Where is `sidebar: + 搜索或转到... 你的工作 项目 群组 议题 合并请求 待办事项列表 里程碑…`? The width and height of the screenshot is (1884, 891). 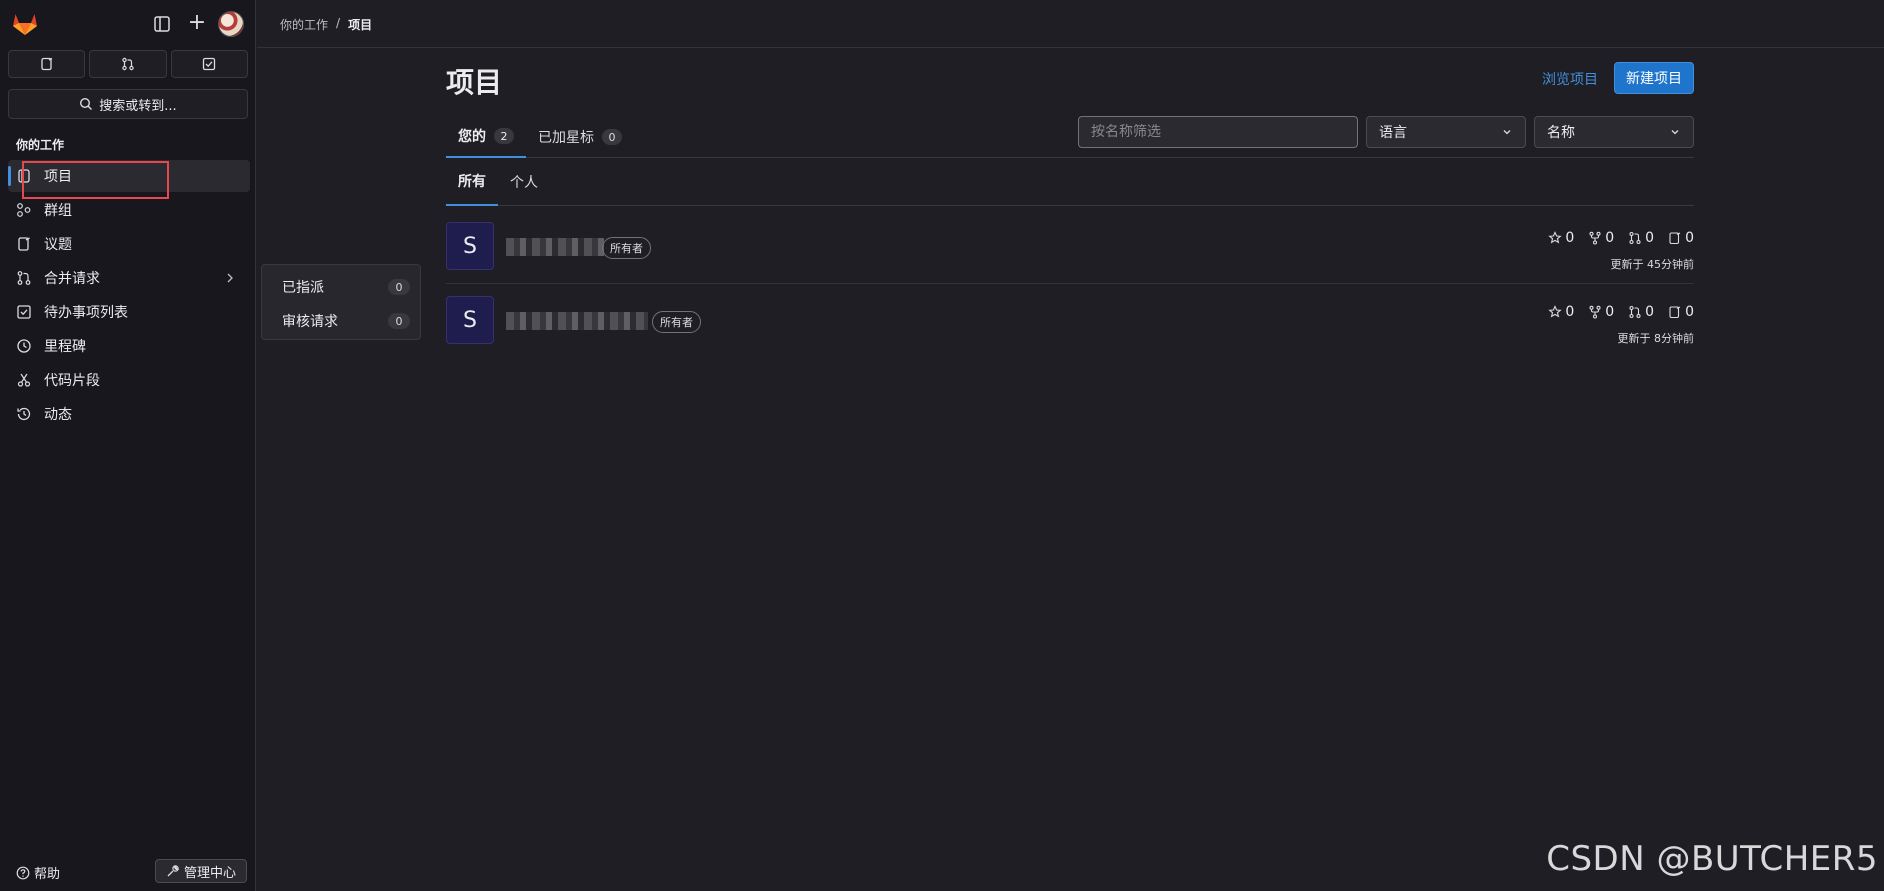
sidebar: + 搜索或转到... 你的工作 项目 群组 议题 合并请求 待办事项列表 里程碑… is located at coordinates (128, 445).